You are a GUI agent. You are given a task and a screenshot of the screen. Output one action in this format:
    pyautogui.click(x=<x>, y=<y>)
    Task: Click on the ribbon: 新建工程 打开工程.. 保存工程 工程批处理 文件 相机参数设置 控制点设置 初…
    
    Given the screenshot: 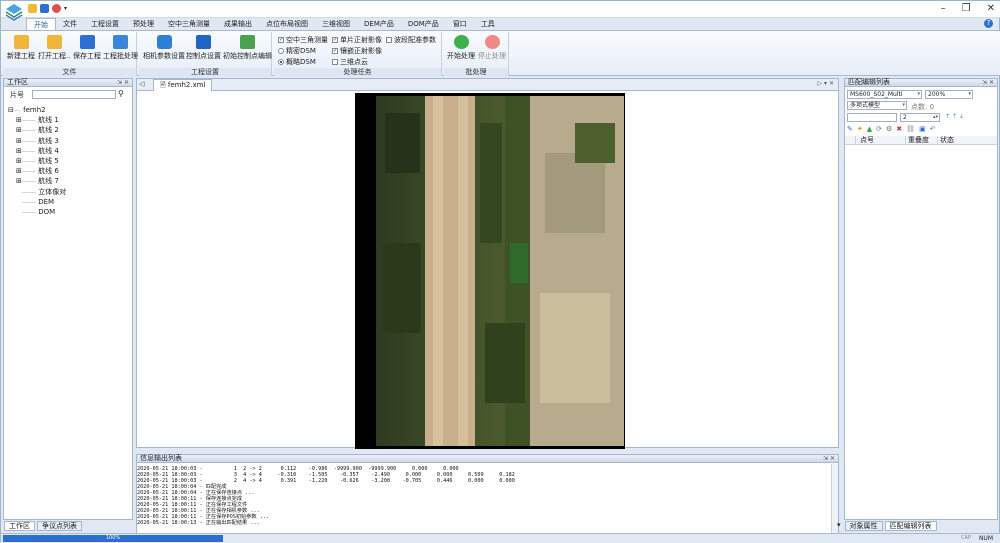 What is the action you would take?
    pyautogui.click(x=500, y=53)
    